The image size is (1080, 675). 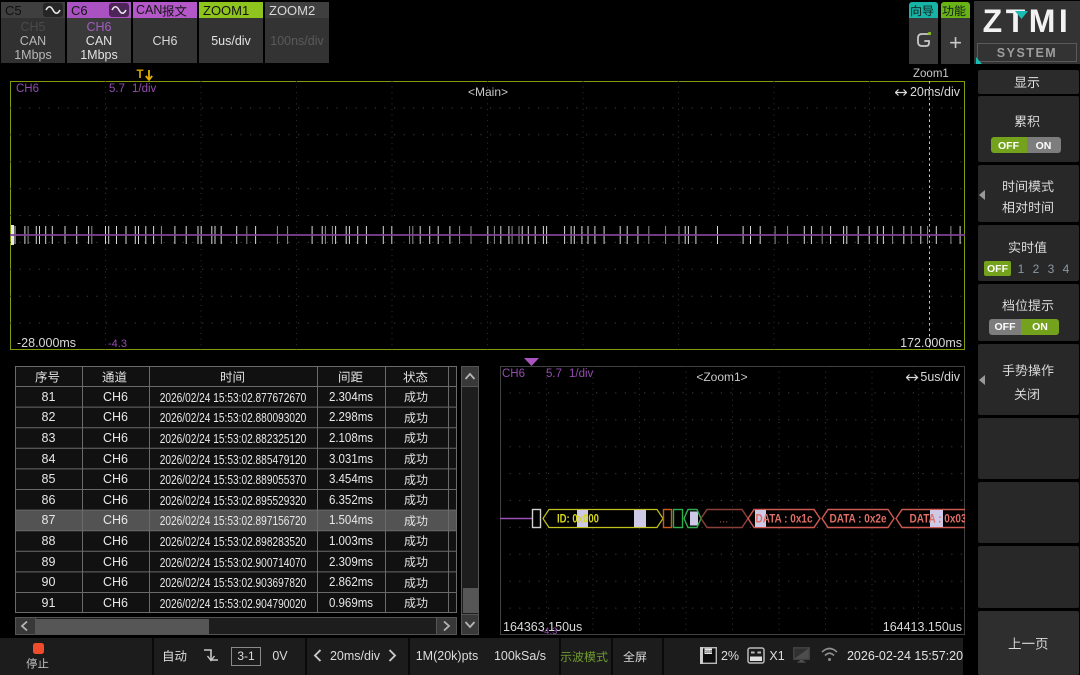 I want to click on svg-text: ID: 0x000, so click(x=578, y=520).